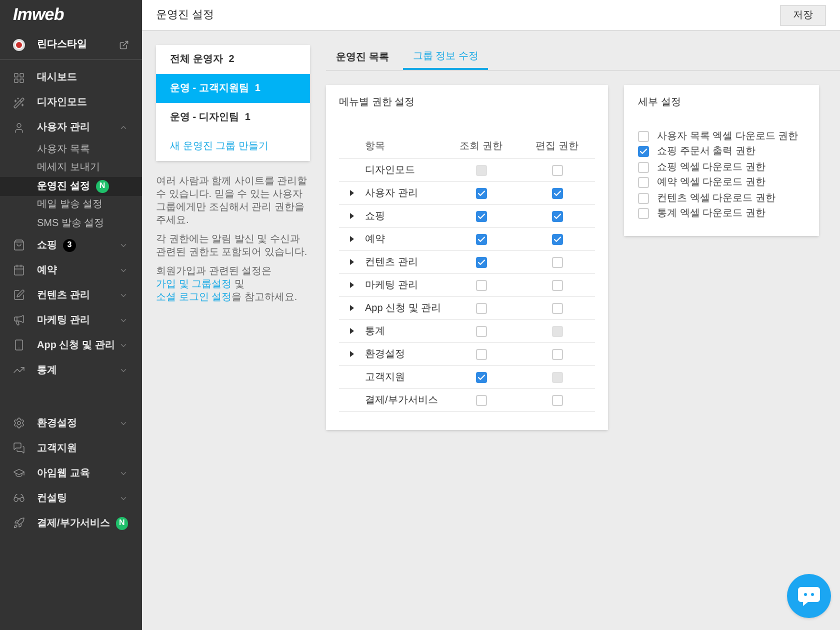  Describe the element at coordinates (711, 214) in the screenshot. I see `option-label: 통계 엑셀 다운로드 권한` at that location.